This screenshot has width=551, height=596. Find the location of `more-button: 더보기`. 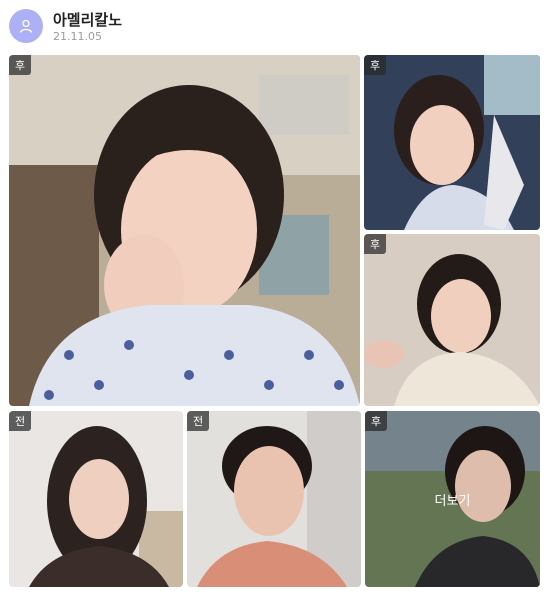

more-button: 더보기 is located at coordinates (452, 499).